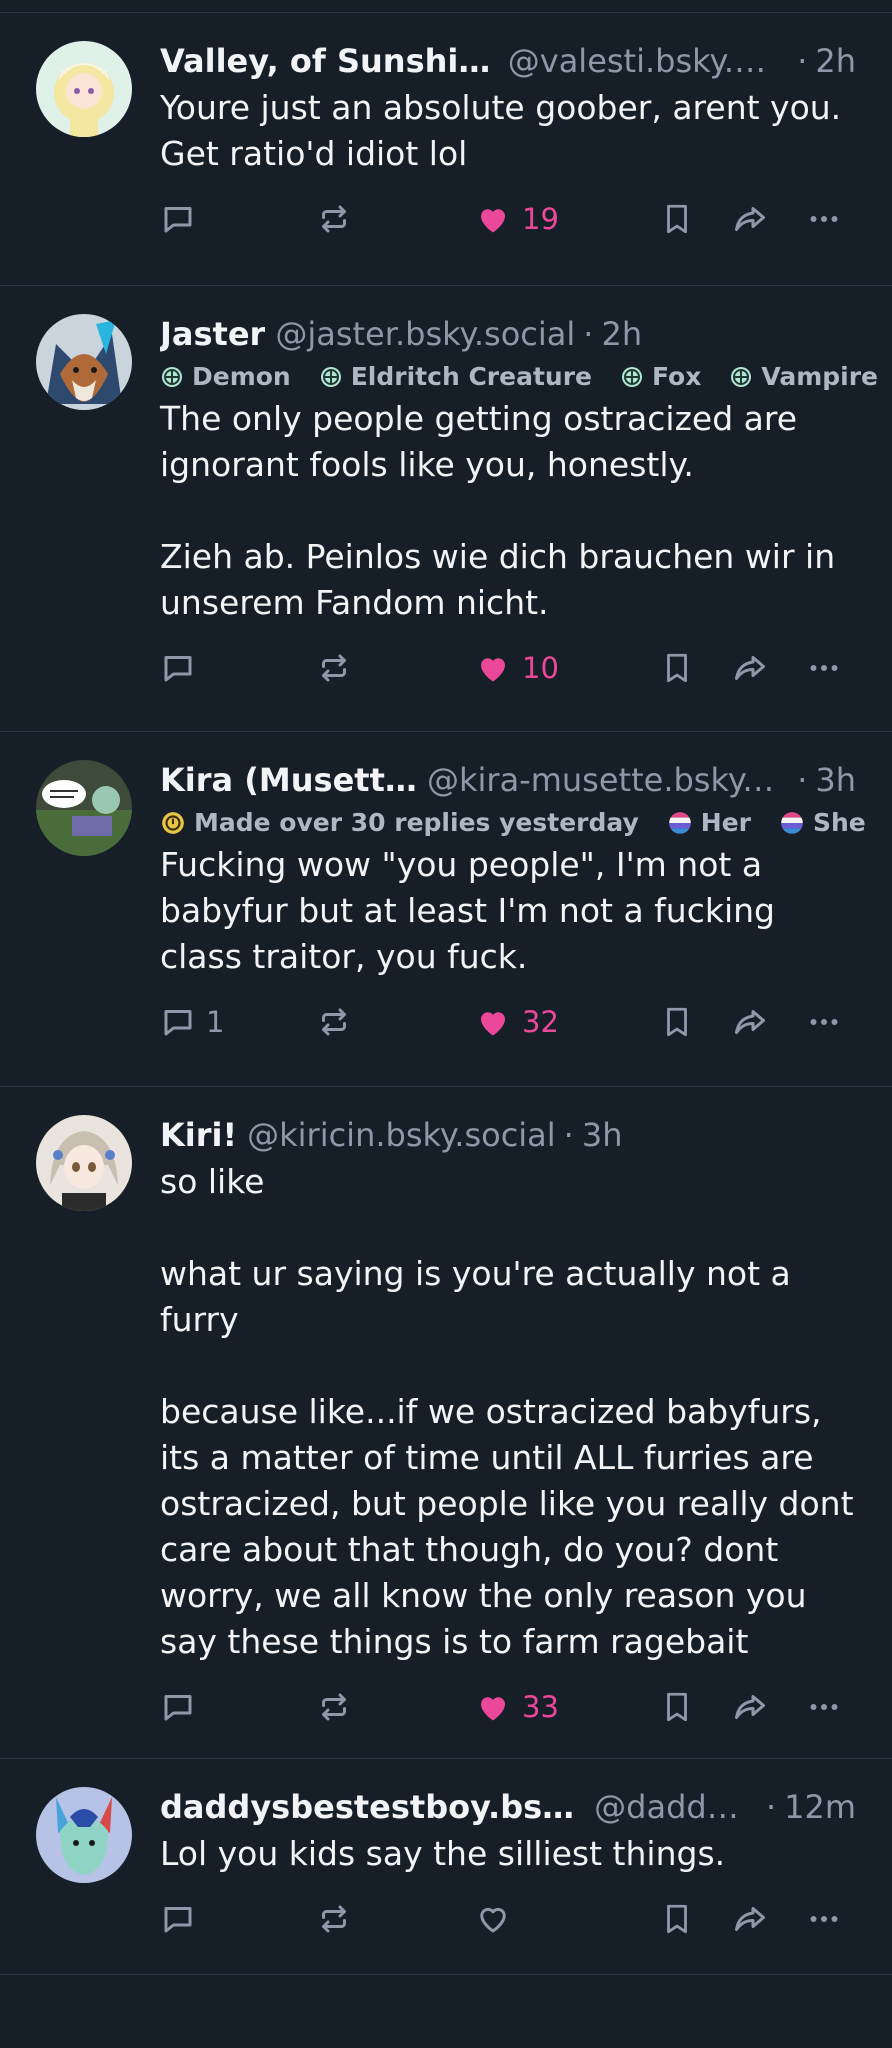 The image size is (892, 2048). Describe the element at coordinates (540, 668) in the screenshot. I see `like-count: 10` at that location.